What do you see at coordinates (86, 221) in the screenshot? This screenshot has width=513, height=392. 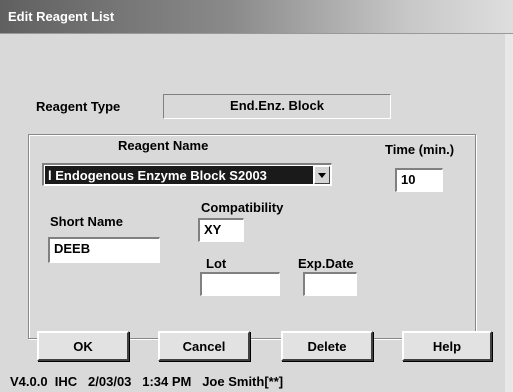 I see `short-name-label: Short Name` at bounding box center [86, 221].